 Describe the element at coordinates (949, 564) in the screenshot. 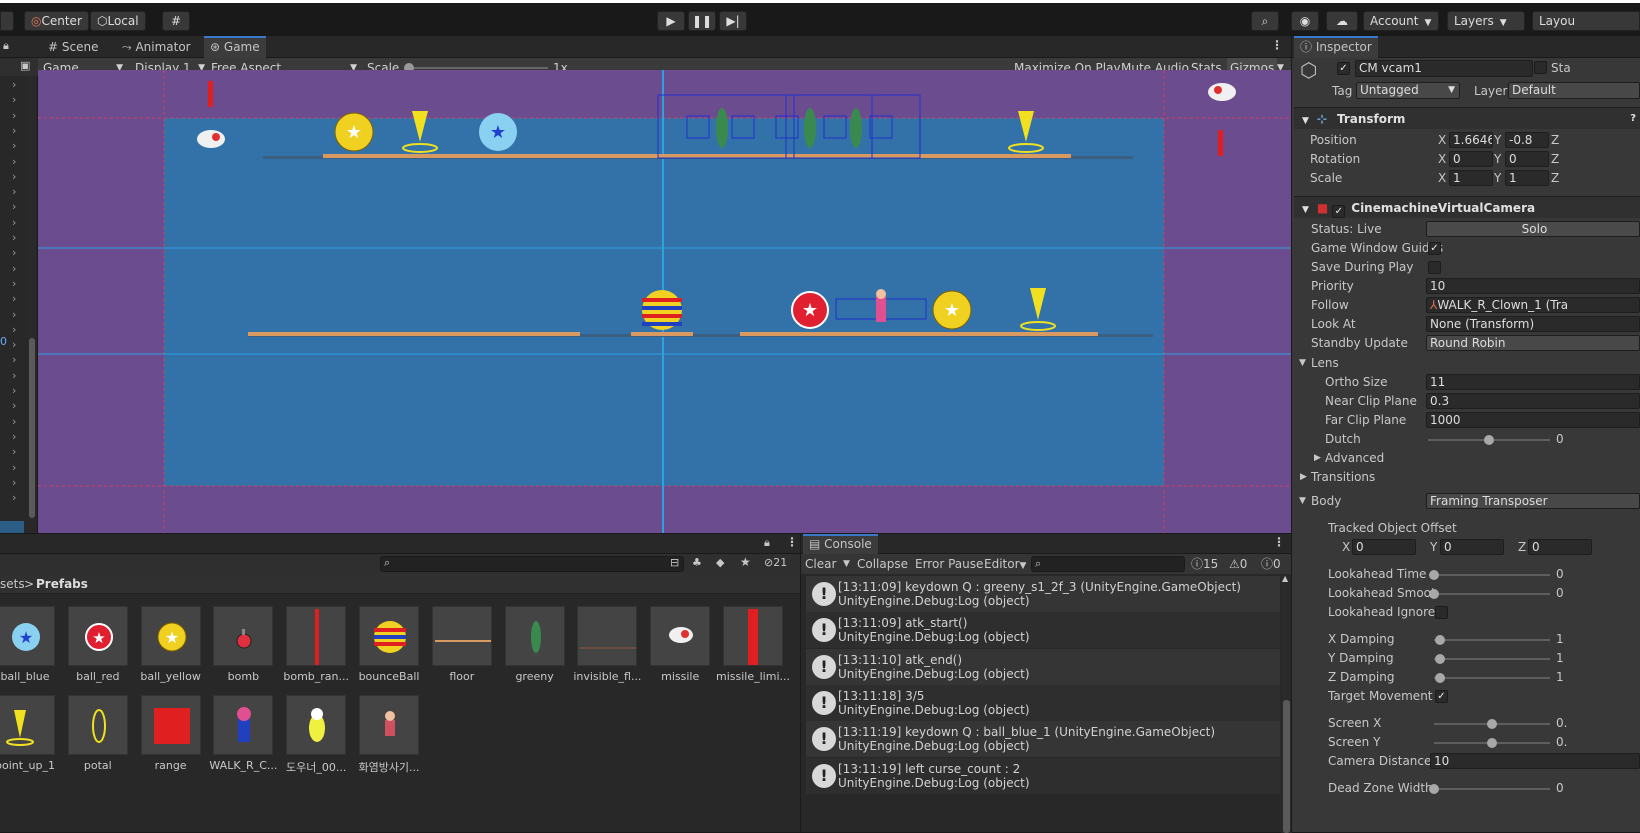

I see `error-pause-toggle: Error Pause` at that location.